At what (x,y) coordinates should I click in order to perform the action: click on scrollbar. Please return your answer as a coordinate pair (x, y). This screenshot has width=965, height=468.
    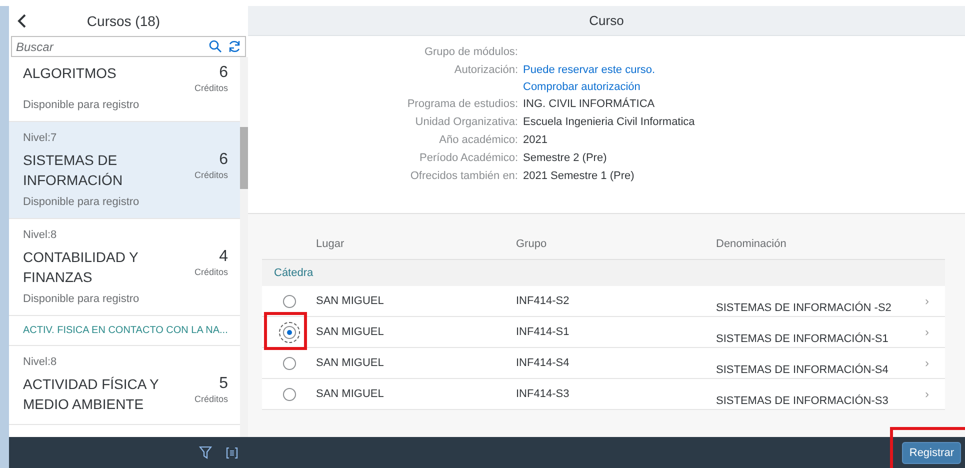
    Looking at the image, I should click on (244, 247).